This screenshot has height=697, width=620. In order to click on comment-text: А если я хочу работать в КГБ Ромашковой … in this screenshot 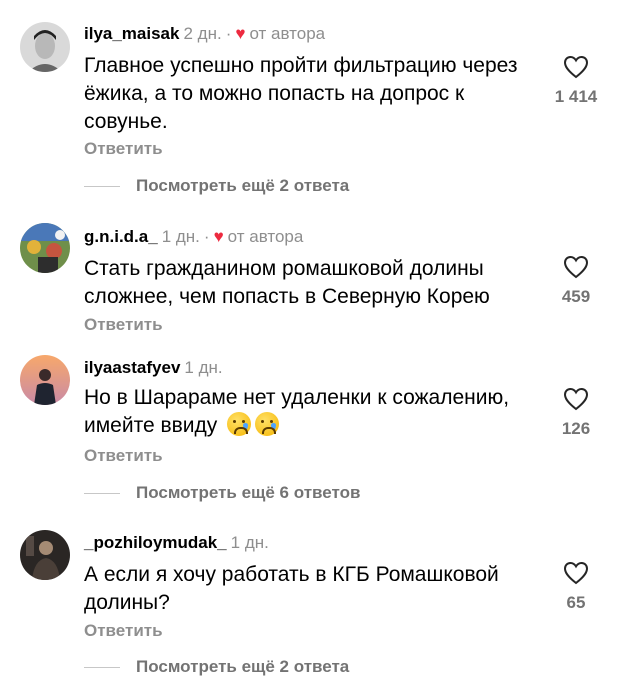, I will do `click(291, 588)`.